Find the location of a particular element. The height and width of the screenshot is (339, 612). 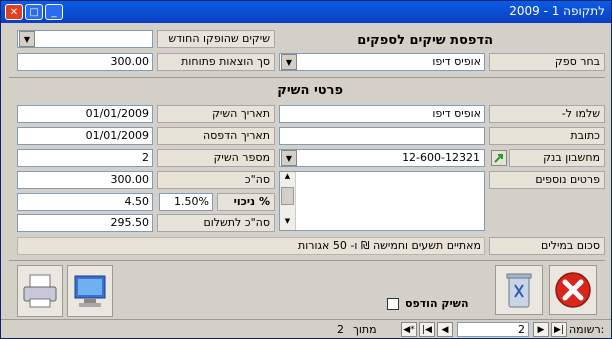

amount-words-label: סכום במילים is located at coordinates (547, 246).